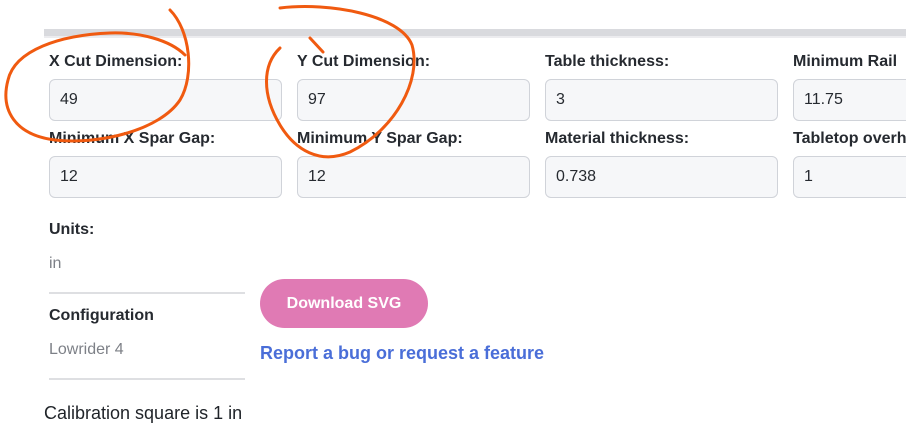 This screenshot has height=425, width=906. Describe the element at coordinates (661, 100) in the screenshot. I see `table-thickness-input` at that location.